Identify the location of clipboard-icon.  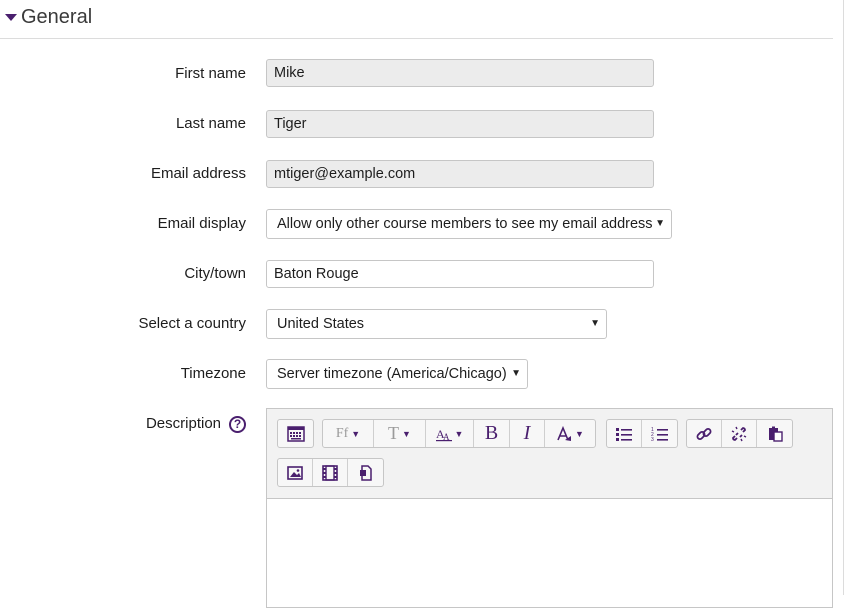
(775, 434).